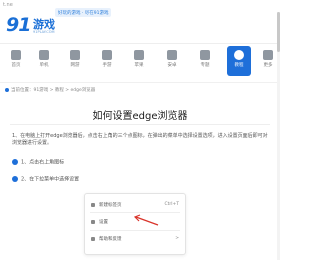 The height and width of the screenshot is (260, 320). What do you see at coordinates (139, 55) in the screenshot?
I see `apple-icon` at bounding box center [139, 55].